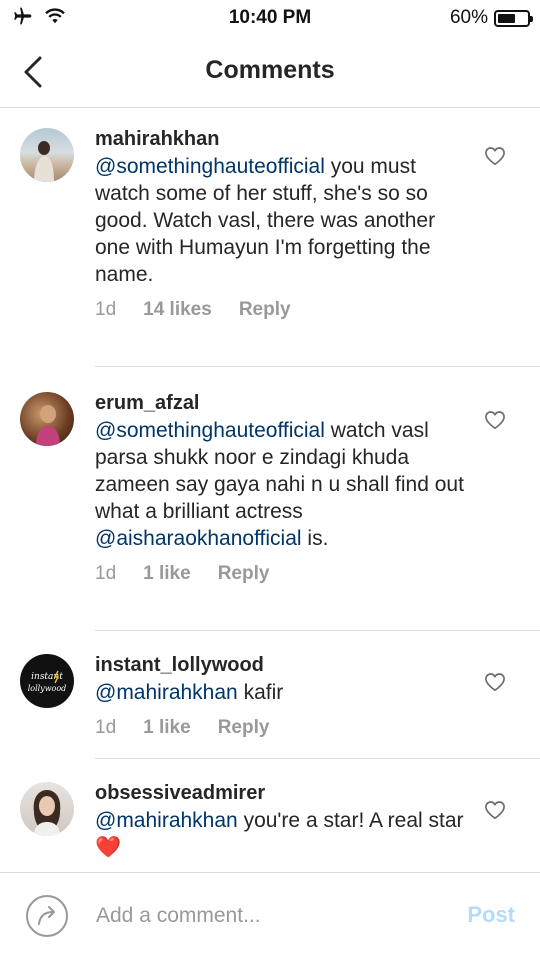  I want to click on page-title: Comments, so click(270, 70).